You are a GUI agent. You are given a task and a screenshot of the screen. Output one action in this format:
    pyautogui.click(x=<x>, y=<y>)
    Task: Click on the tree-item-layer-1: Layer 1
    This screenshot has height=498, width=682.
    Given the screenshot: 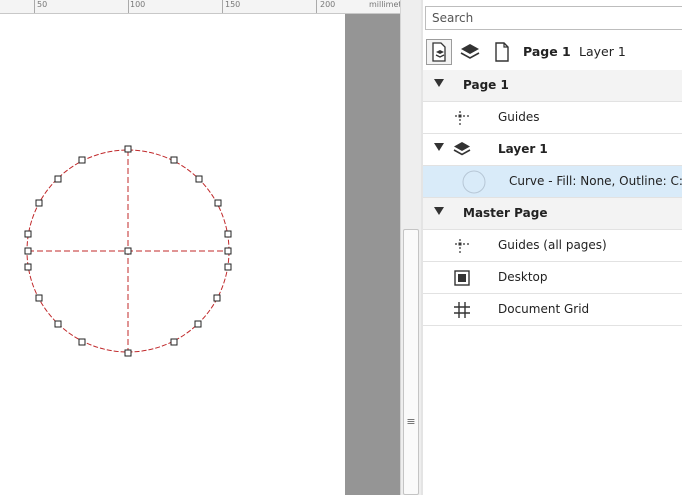 What is the action you would take?
    pyautogui.click(x=552, y=150)
    